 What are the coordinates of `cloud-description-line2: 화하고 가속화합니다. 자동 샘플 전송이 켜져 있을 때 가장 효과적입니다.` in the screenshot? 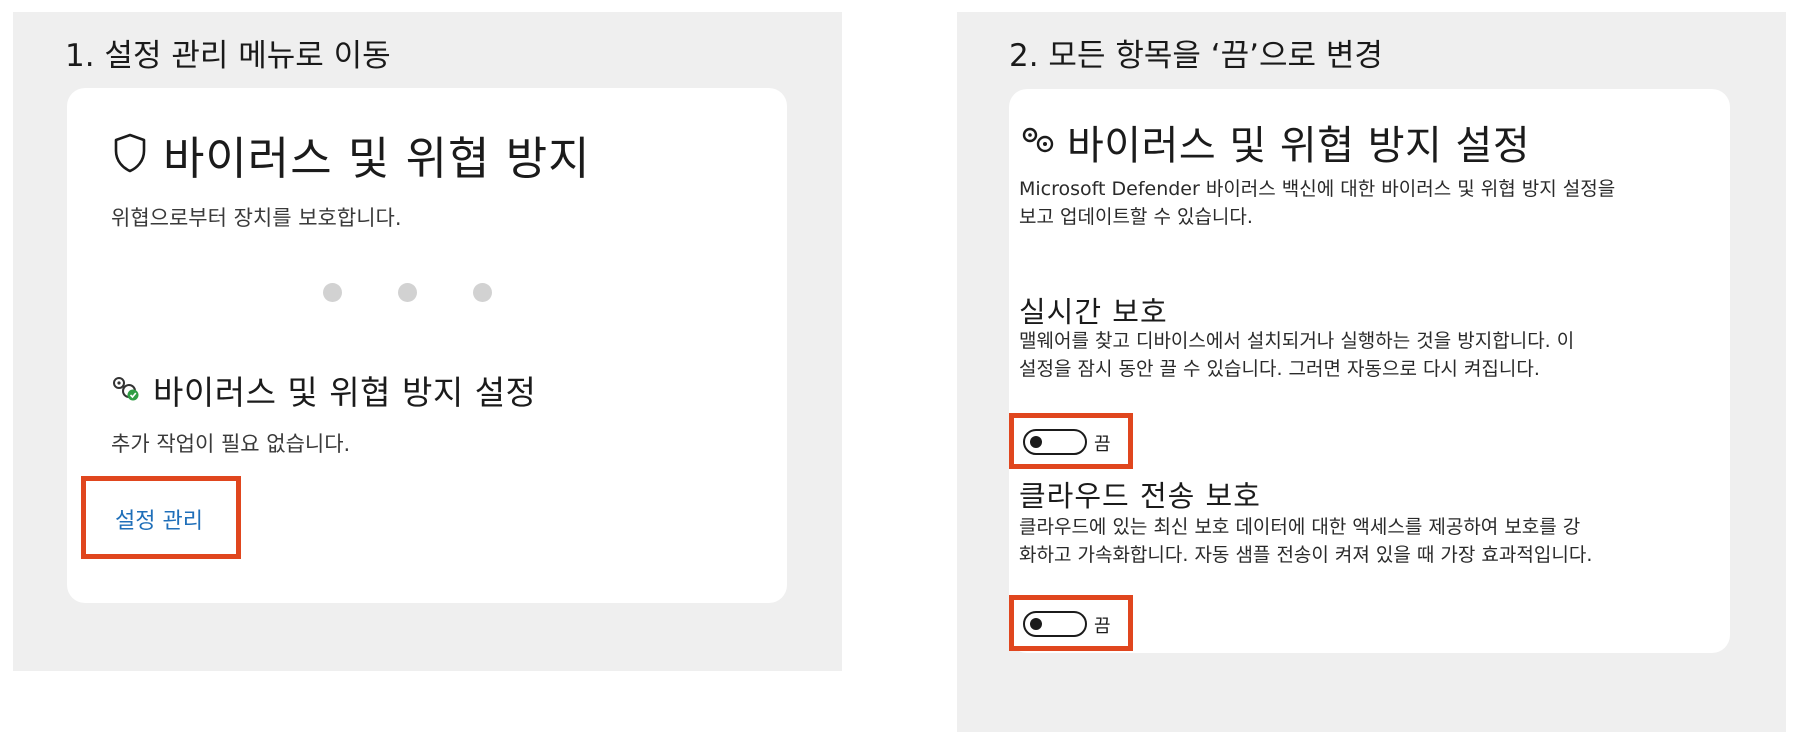 It's located at (1306, 555).